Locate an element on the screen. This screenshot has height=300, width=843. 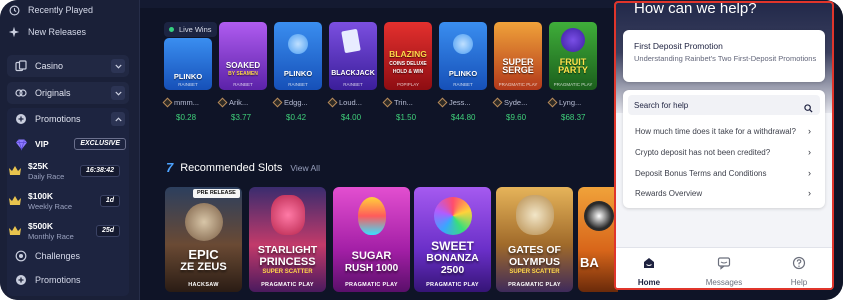
win-card-fruit-party: FRUIT PARTY PRAGMATIC PLAY is located at coordinates (573, 56).